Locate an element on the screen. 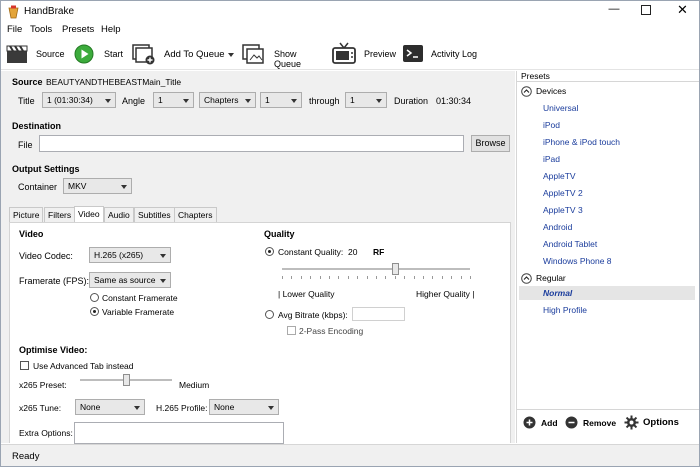  preset-group-devices: Devices is located at coordinates (551, 91).